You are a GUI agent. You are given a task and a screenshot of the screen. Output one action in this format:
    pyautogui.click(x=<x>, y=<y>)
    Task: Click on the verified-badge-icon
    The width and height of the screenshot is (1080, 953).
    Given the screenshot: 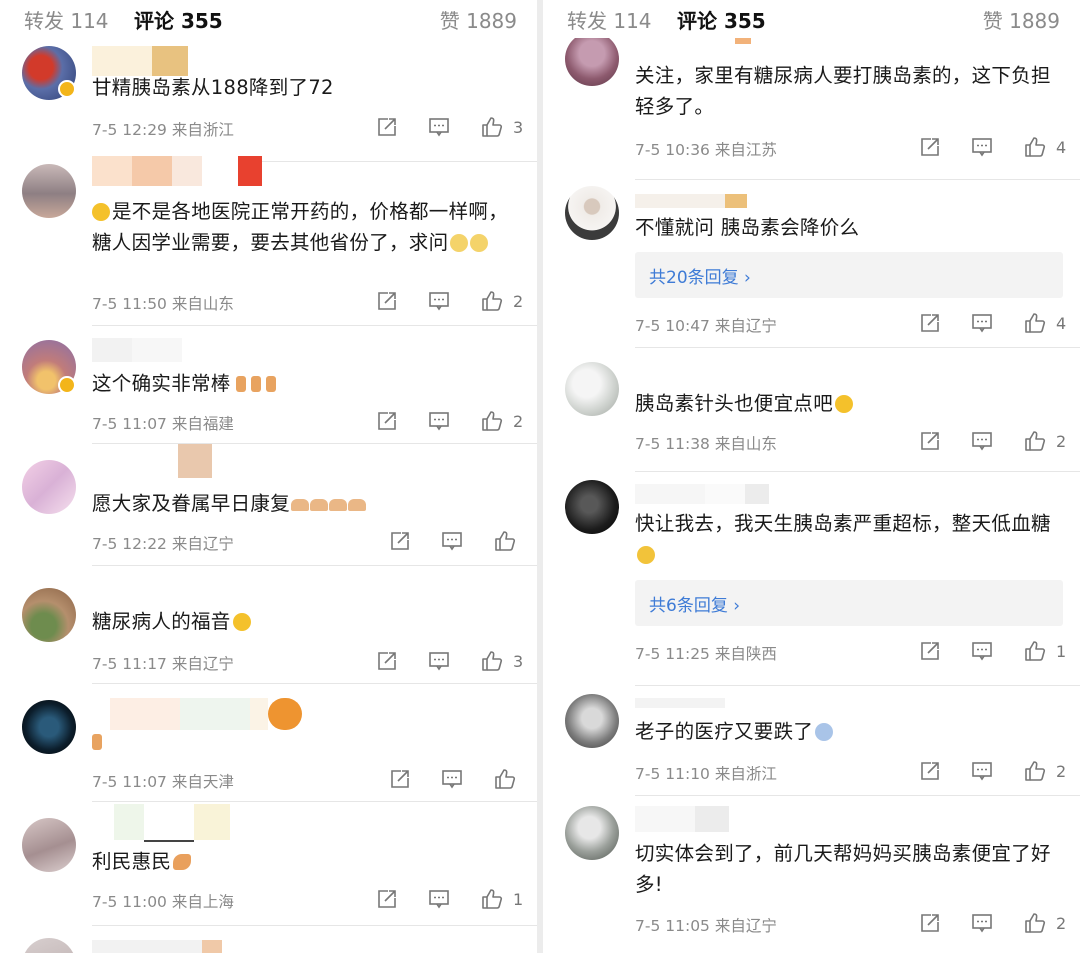 What is the action you would take?
    pyautogui.click(x=67, y=385)
    